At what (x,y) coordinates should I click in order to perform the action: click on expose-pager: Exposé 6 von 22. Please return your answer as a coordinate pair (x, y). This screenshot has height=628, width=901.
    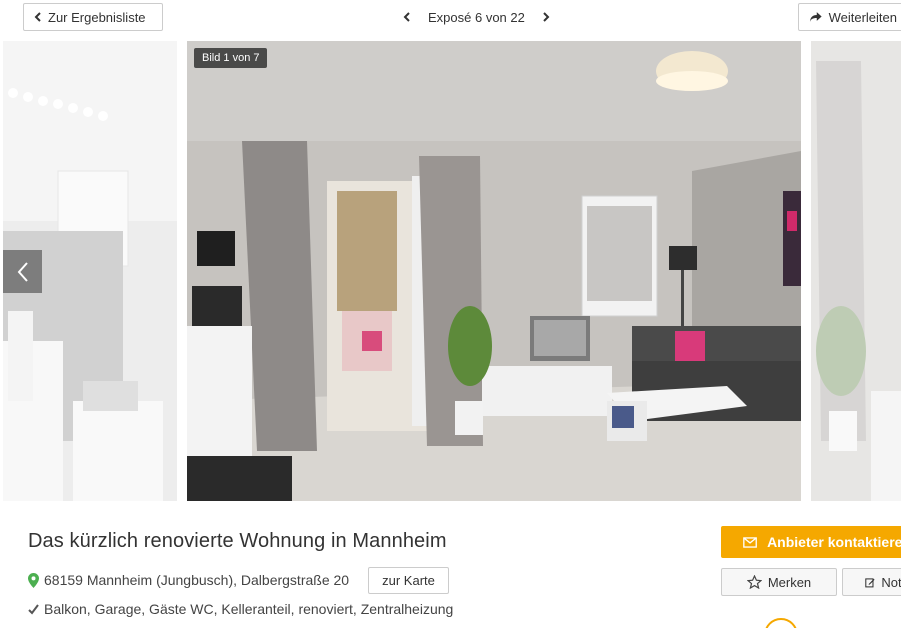
    Looking at the image, I should click on (476, 17).